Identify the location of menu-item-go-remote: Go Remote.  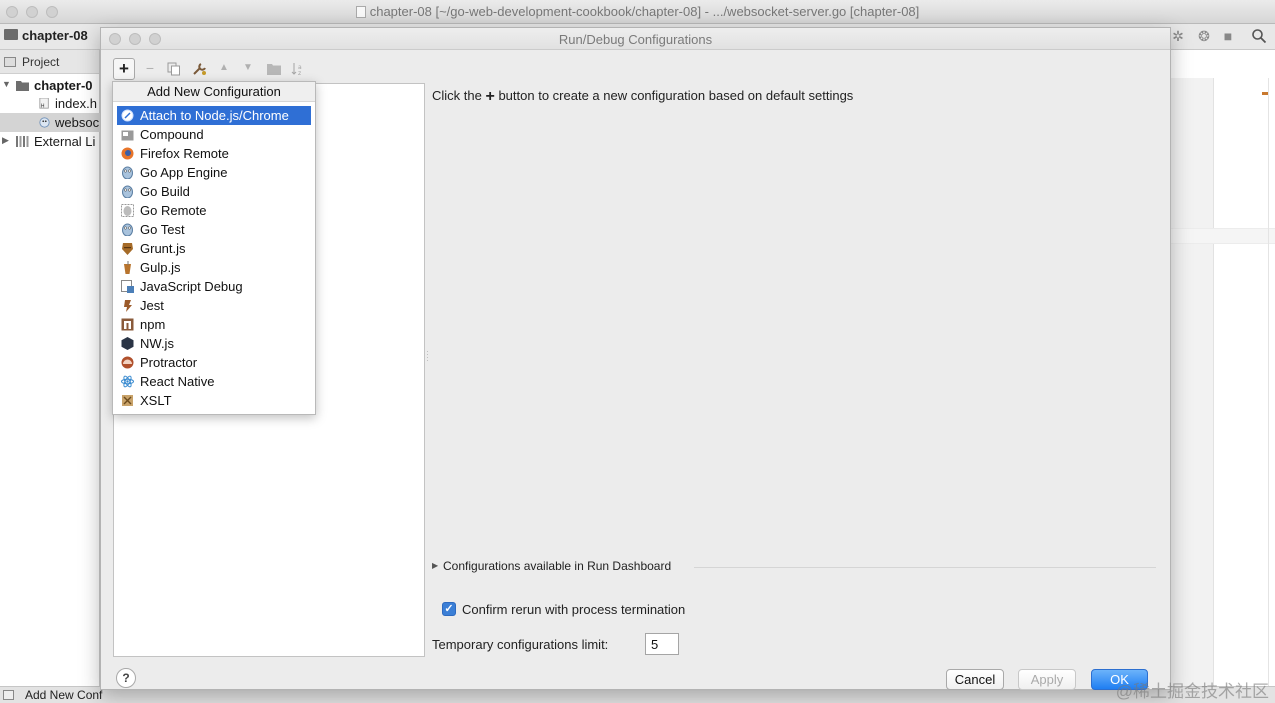
(214, 210).